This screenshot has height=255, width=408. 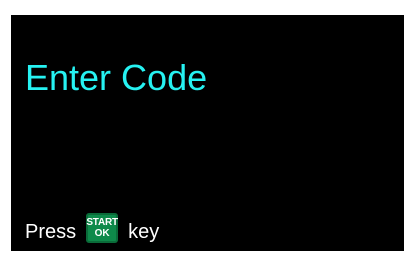 What do you see at coordinates (116, 77) in the screenshot?
I see `screen-title: Enter Code` at bounding box center [116, 77].